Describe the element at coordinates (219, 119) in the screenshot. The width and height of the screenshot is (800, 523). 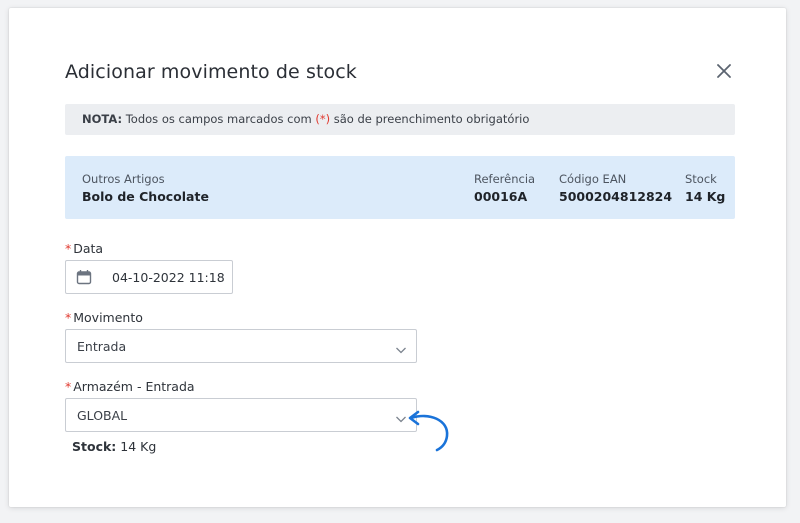
I see `note-text-before: Todos os campos marcados com` at that location.